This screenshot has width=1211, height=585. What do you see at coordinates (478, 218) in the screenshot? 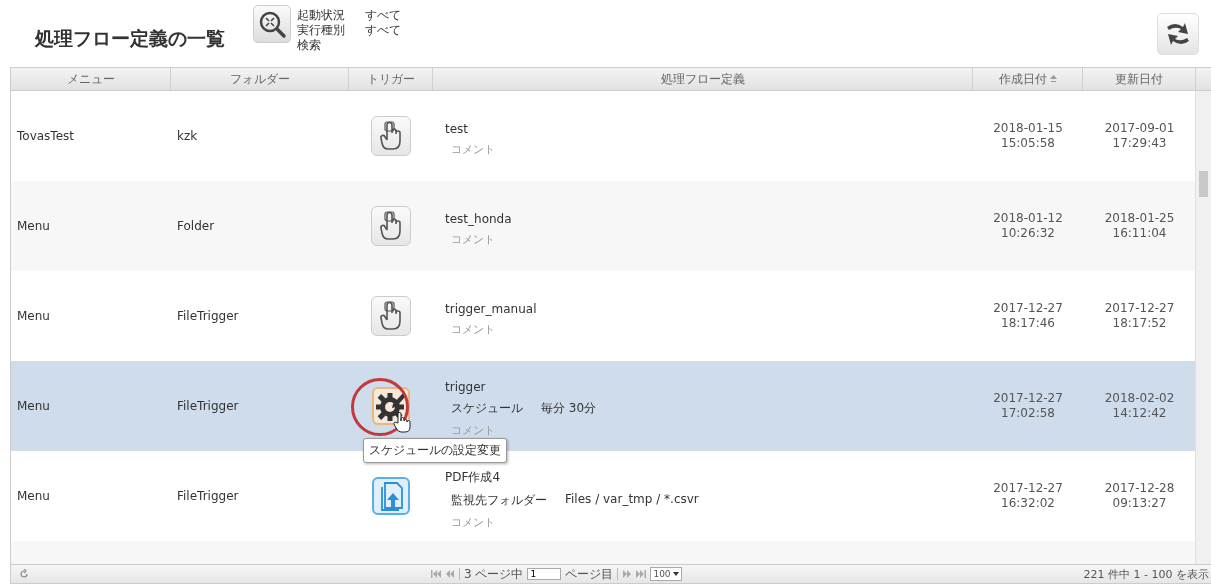
I see `flow-name: test_honda` at bounding box center [478, 218].